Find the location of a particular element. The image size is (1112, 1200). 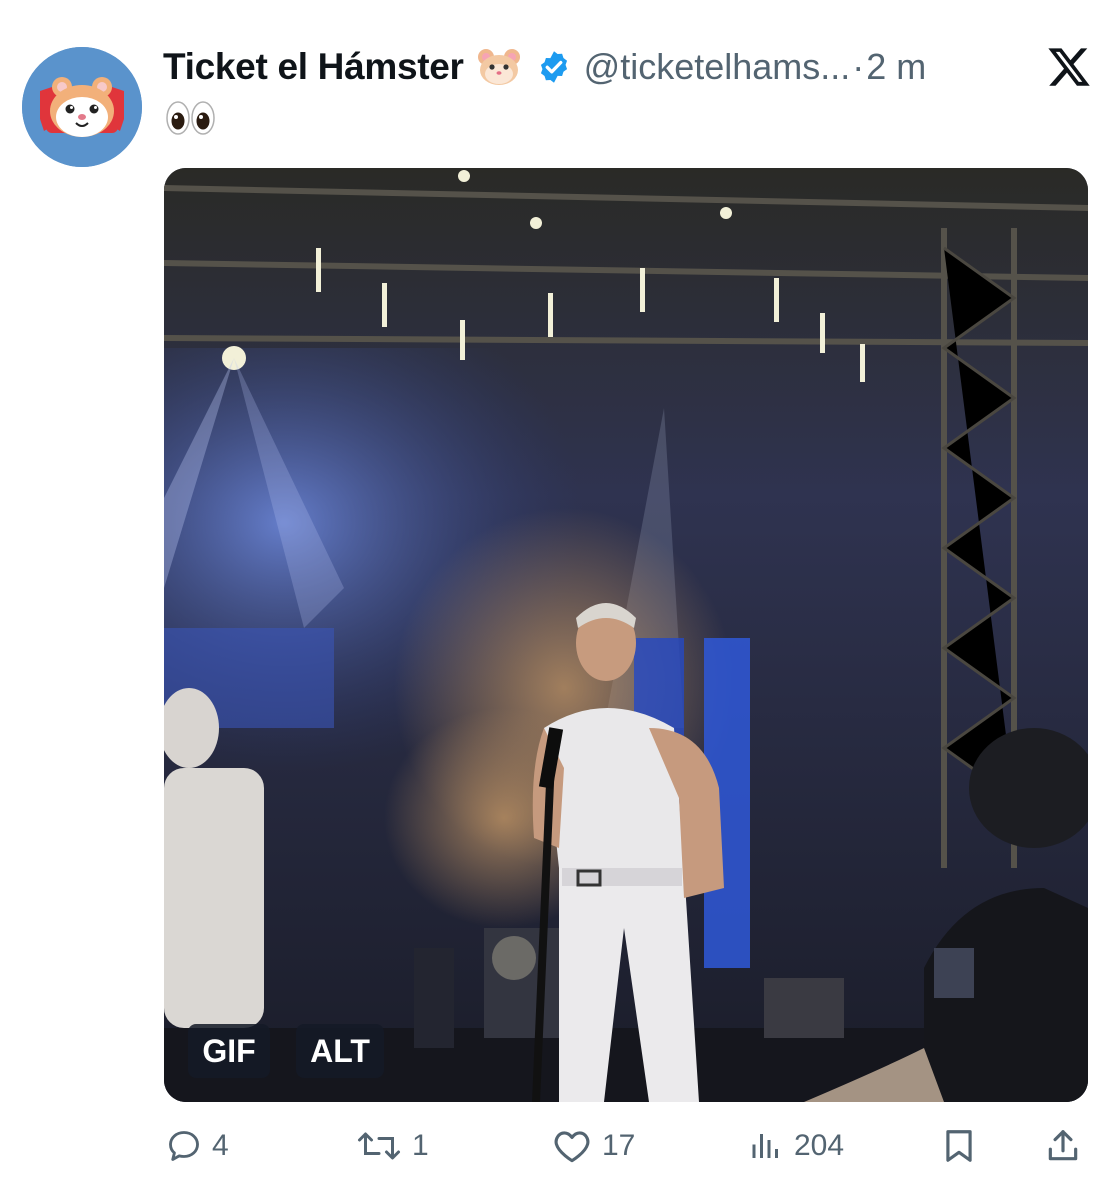

action-bar: 4 1 17 204 is located at coordinates (556, 1146).